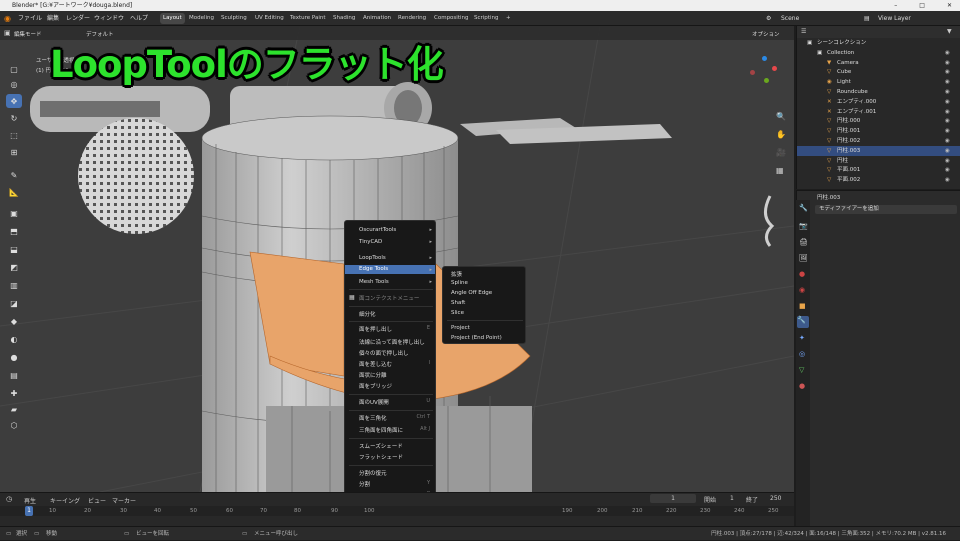 Image resolution: width=960 pixels, height=541 pixels. Describe the element at coordinates (384, 353) in the screenshot. I see `context-menu-item: 個々の面で押し出し` at that location.